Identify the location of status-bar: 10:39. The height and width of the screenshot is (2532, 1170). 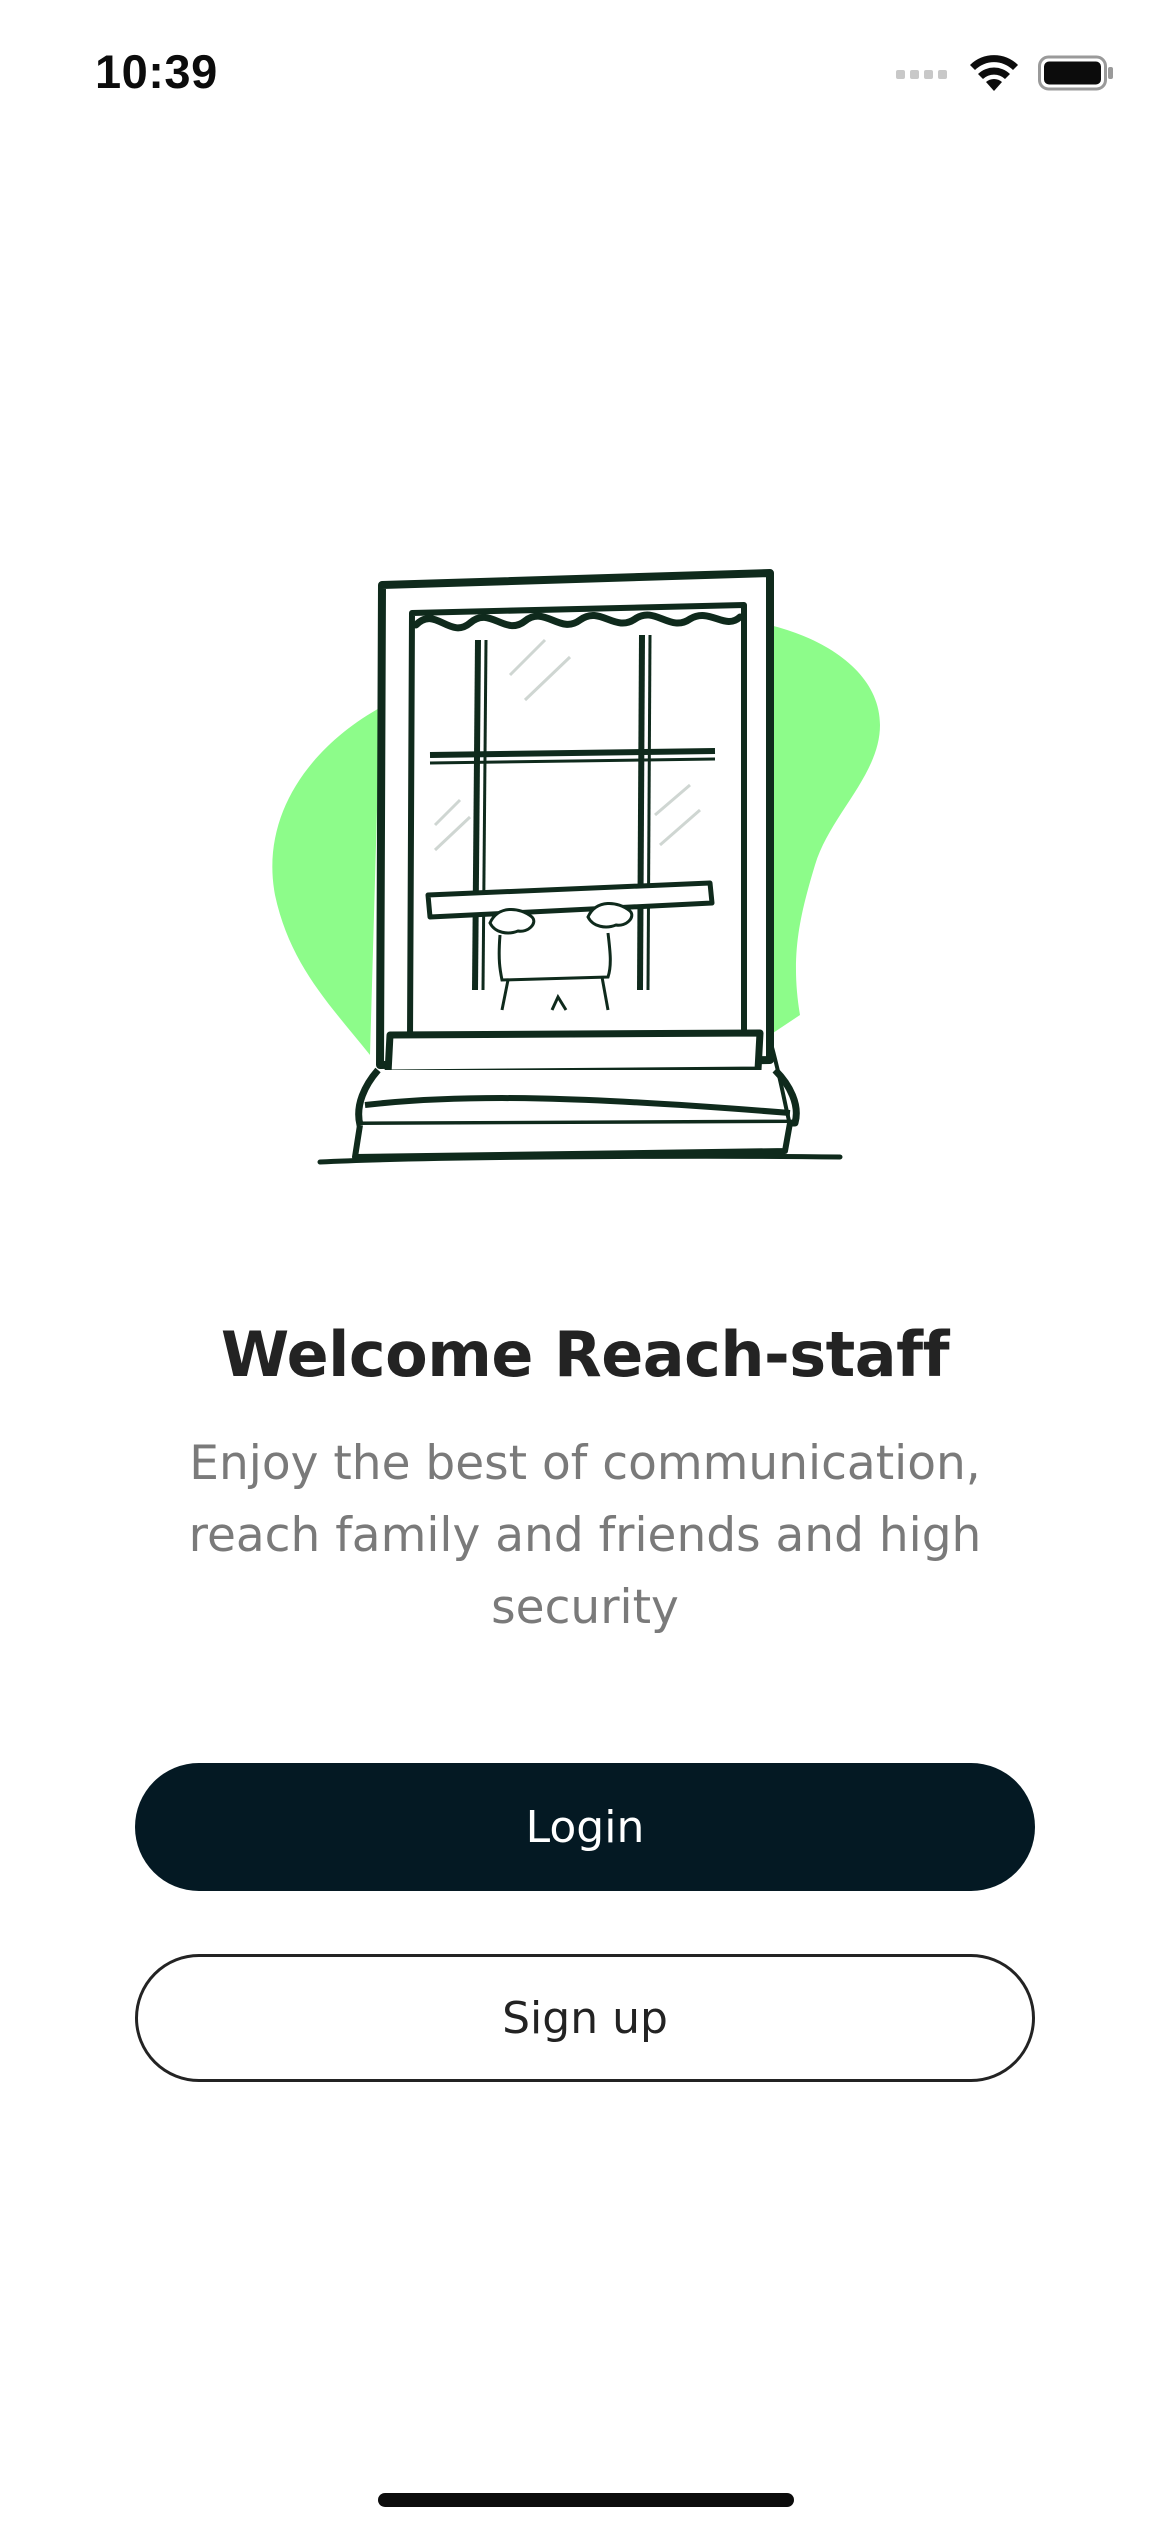
(585, 75).